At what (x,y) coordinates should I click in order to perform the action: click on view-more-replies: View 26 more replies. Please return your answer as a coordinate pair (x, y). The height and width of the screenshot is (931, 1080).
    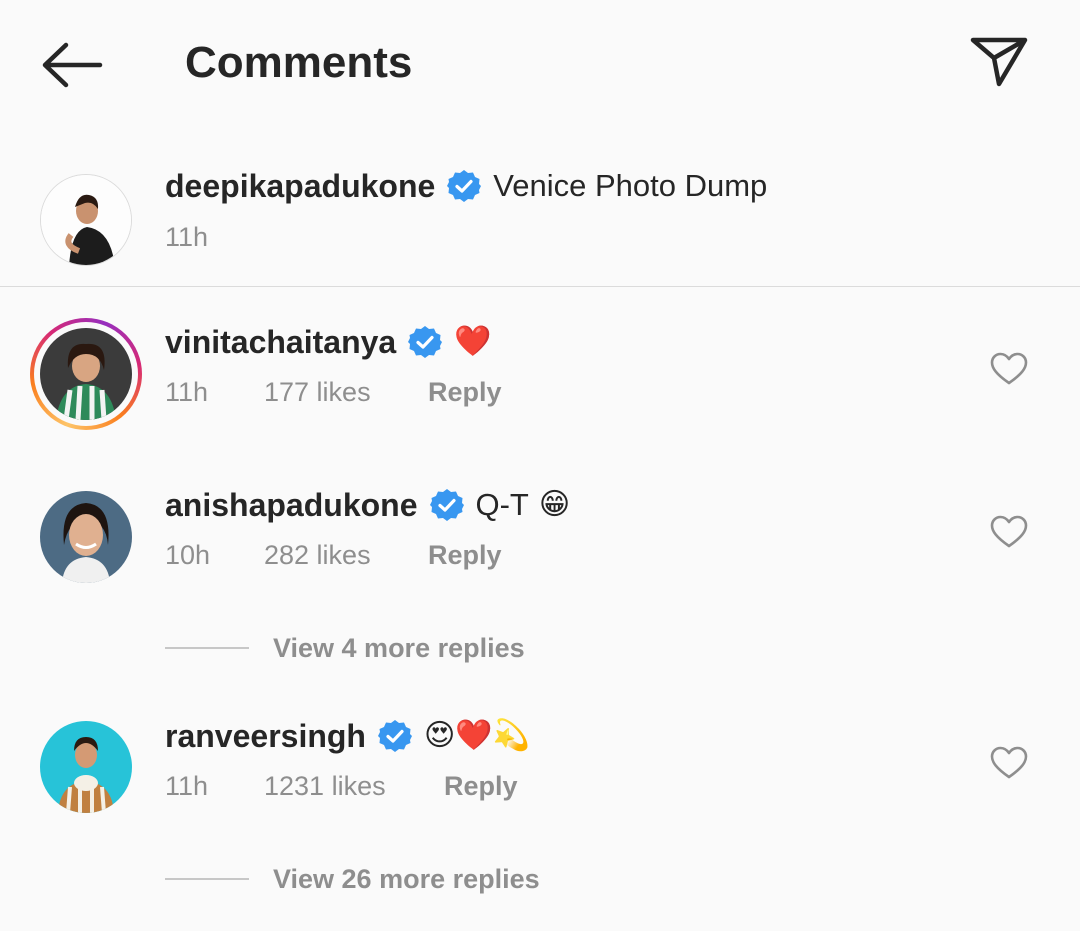
    Looking at the image, I should click on (352, 879).